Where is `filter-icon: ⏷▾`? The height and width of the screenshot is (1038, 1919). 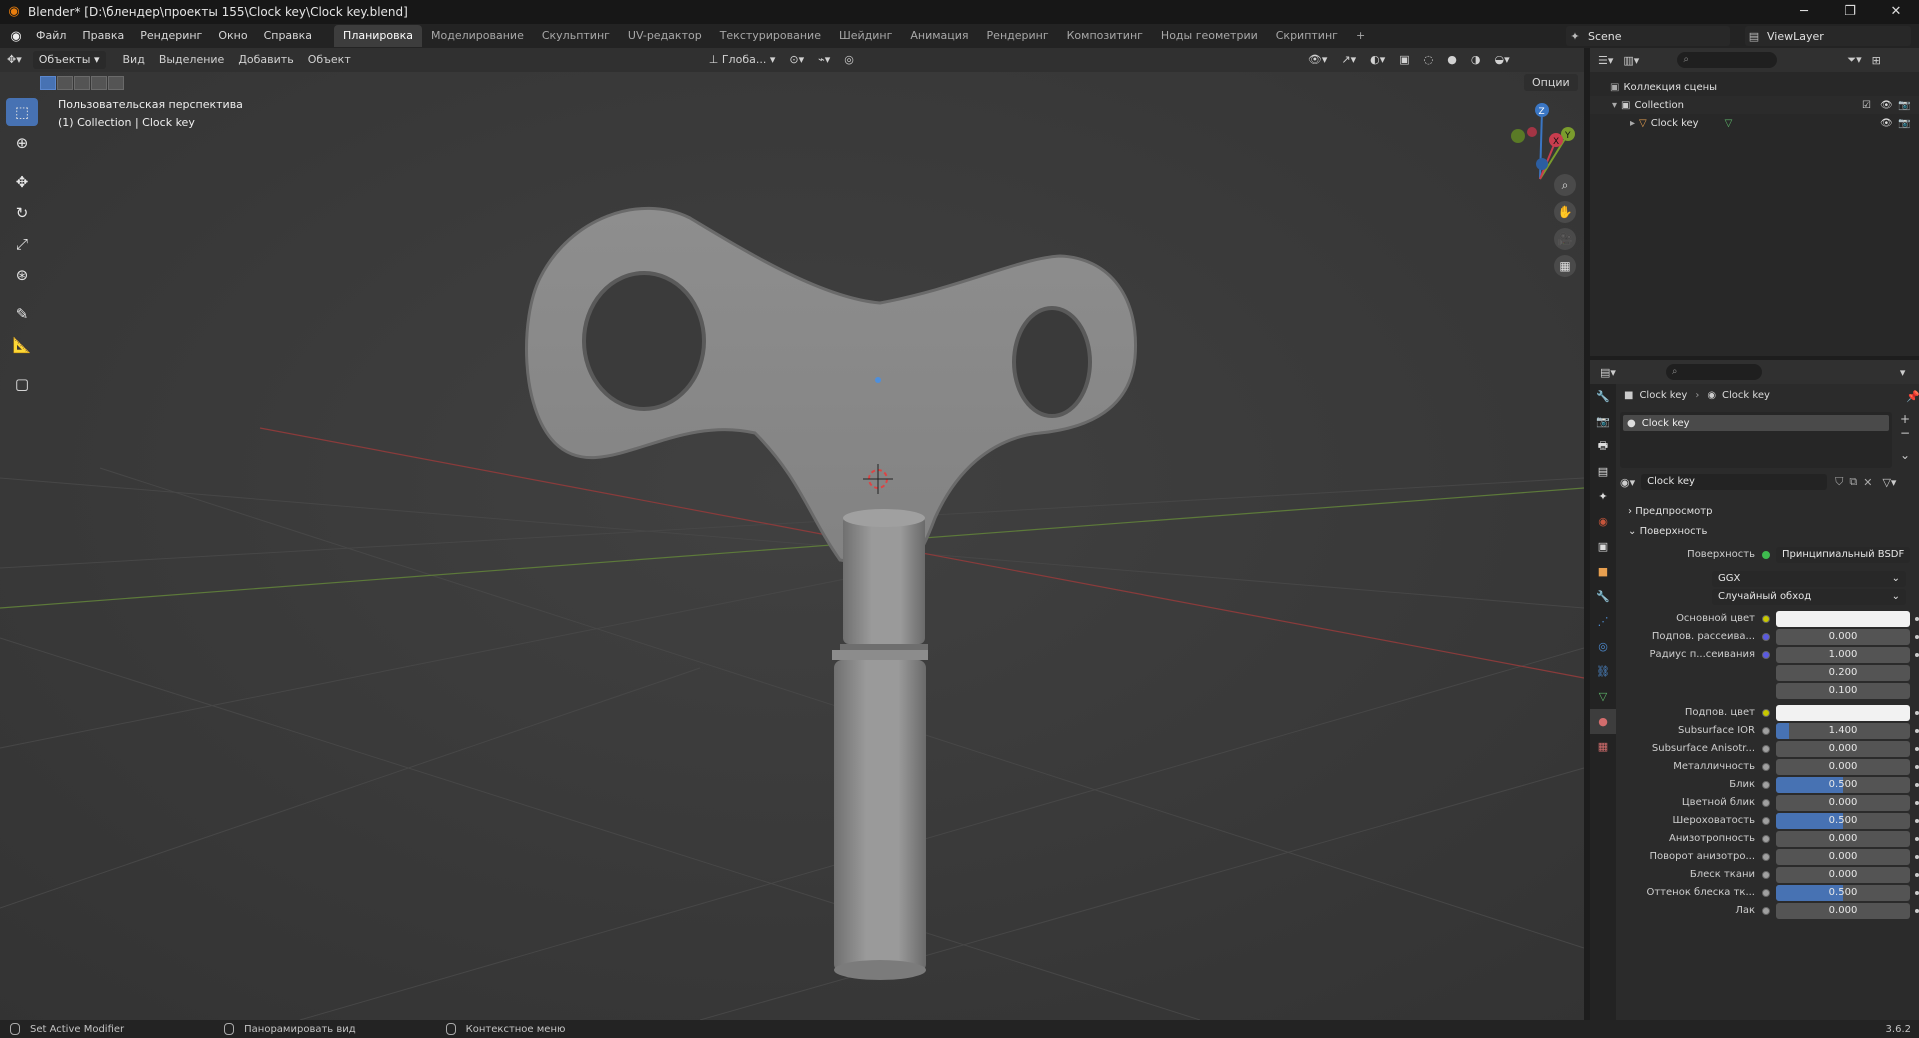
filter-icon: ⏷▾ is located at coordinates (1854, 60).